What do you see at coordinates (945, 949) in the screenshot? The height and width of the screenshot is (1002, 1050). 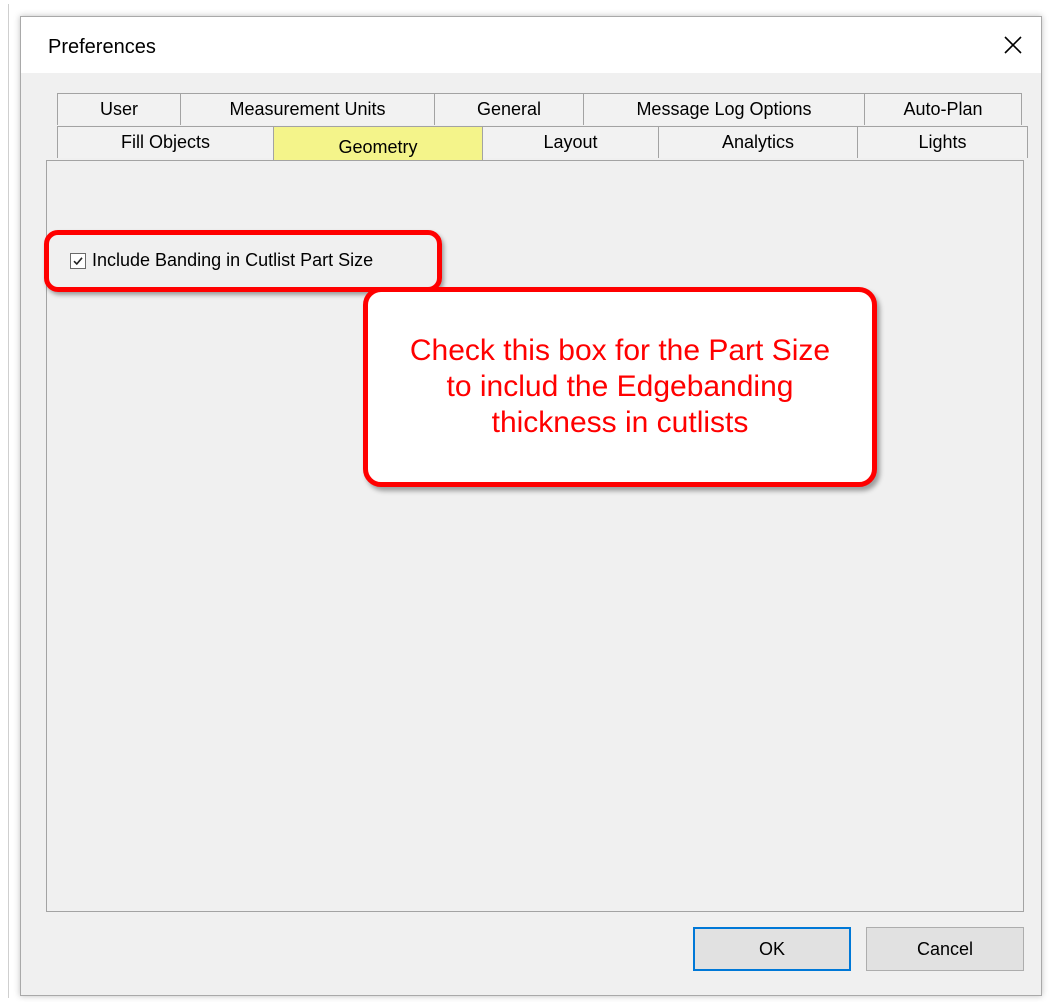 I see `cancel-button: Cancel` at bounding box center [945, 949].